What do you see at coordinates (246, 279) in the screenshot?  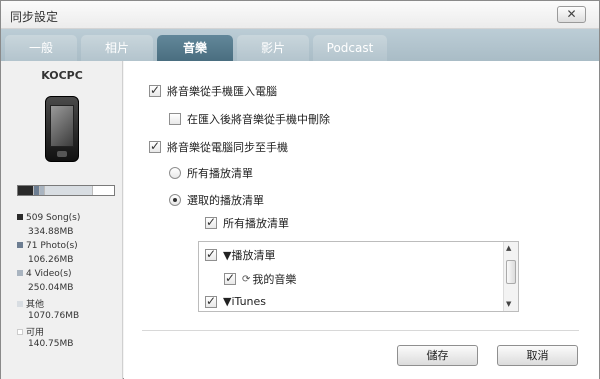 I see `sync-icon: ⟳` at bounding box center [246, 279].